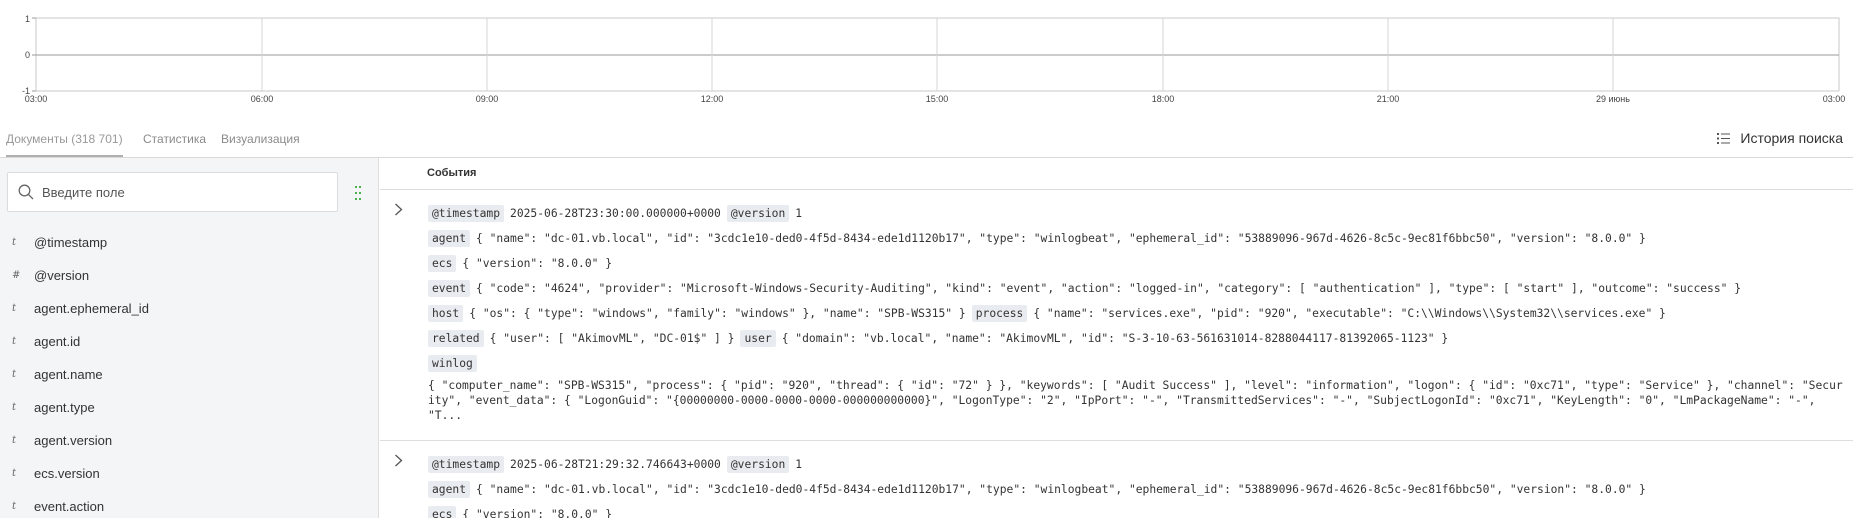  I want to click on field-name: agent.type, so click(64, 407).